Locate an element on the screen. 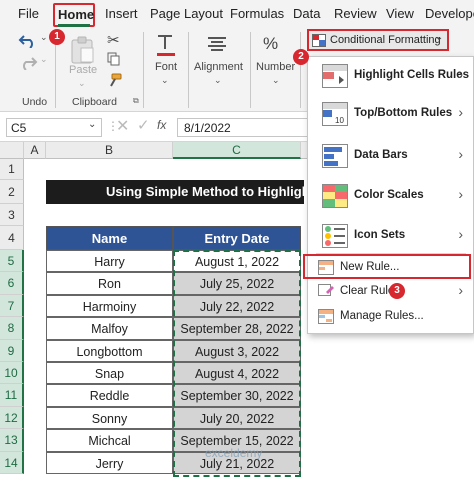 This screenshot has height=480, width=474. name-box-dropdown-icon: ⌄ is located at coordinates (92, 124).